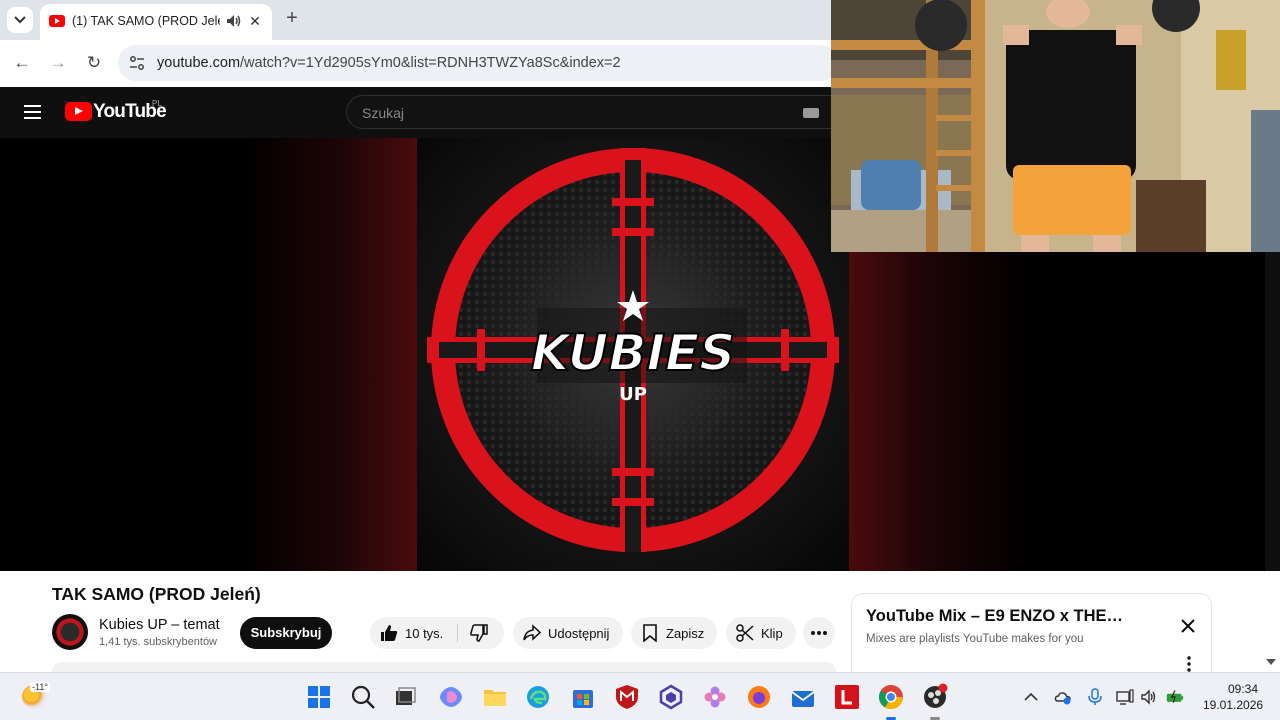  Describe the element at coordinates (532, 632) in the screenshot. I see `share-icon` at that location.